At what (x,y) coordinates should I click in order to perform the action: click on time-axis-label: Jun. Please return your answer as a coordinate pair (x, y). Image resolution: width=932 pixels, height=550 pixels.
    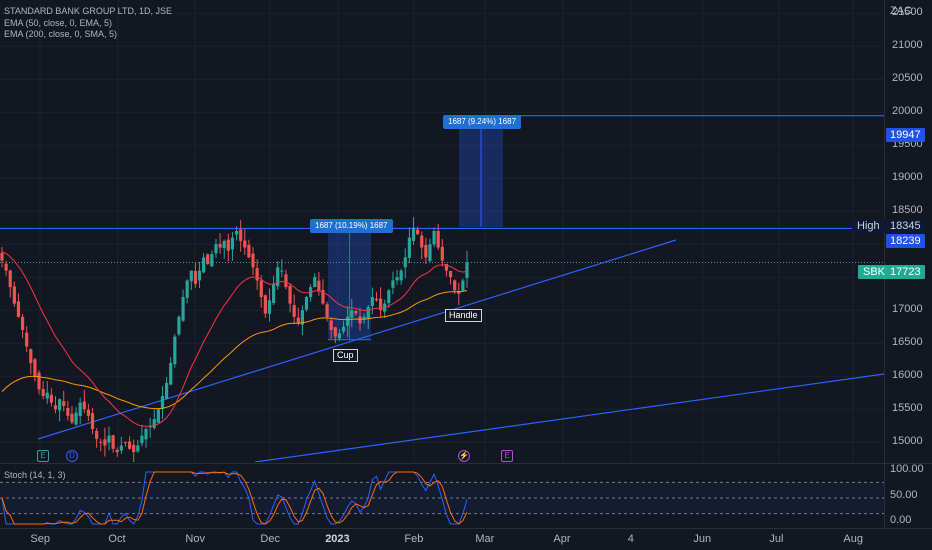
    Looking at the image, I should click on (702, 539).